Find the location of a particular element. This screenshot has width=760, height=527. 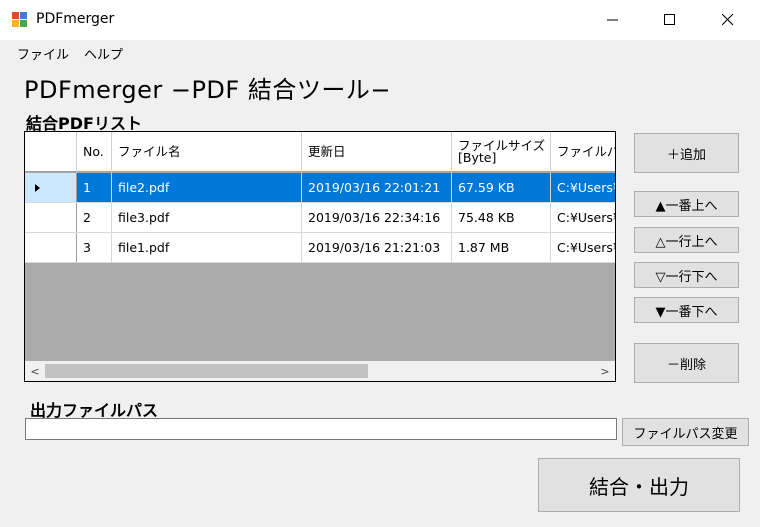

column-header-no: No. is located at coordinates (94, 152).